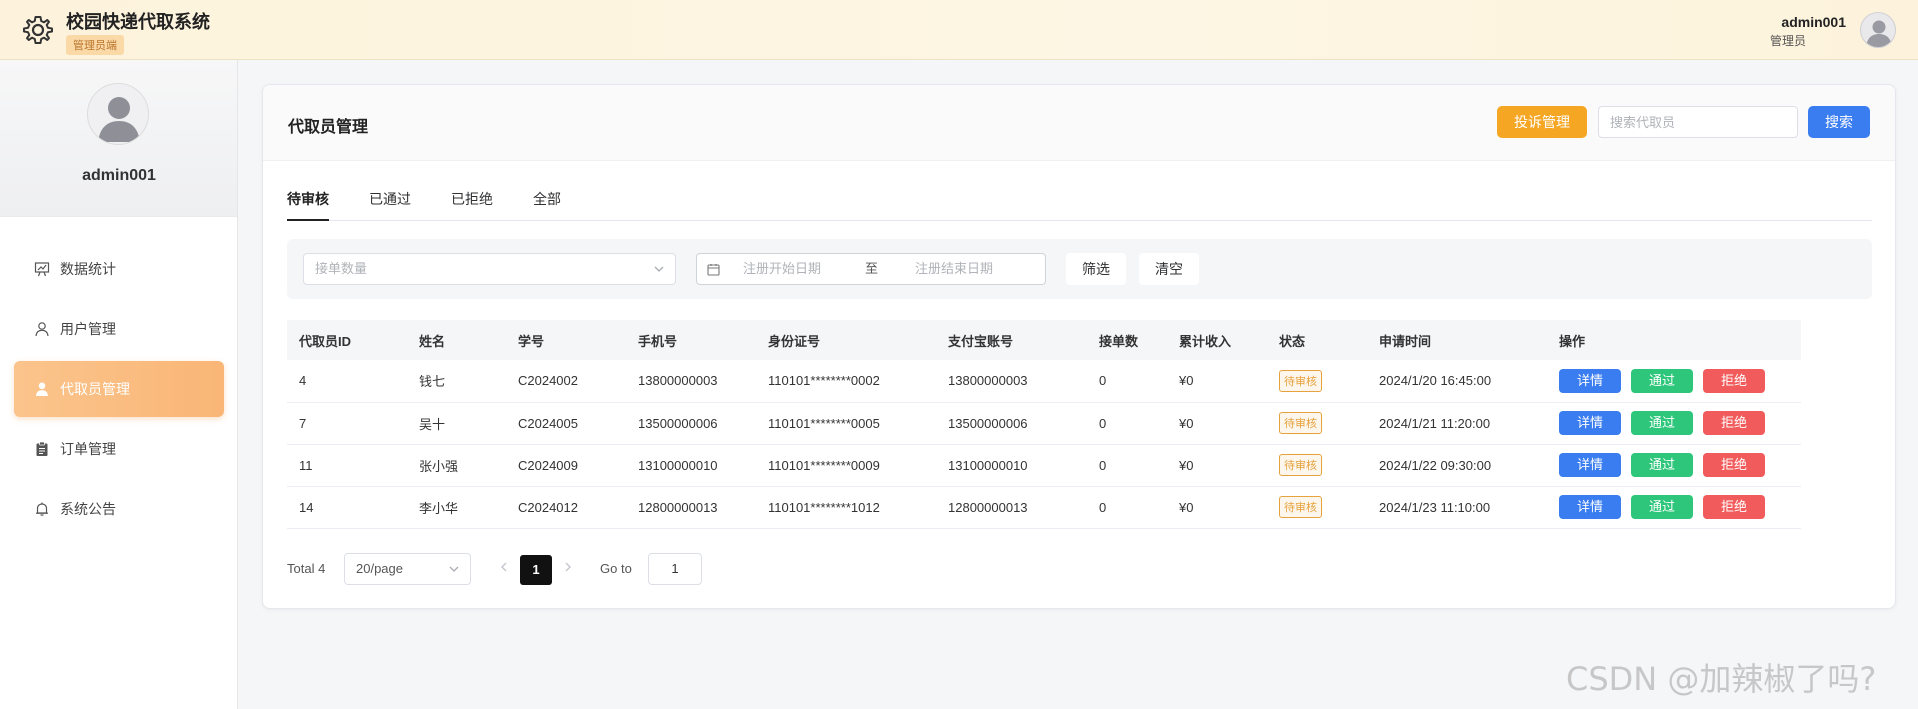  What do you see at coordinates (1096, 269) in the screenshot?
I see `filter-button: 筛选` at bounding box center [1096, 269].